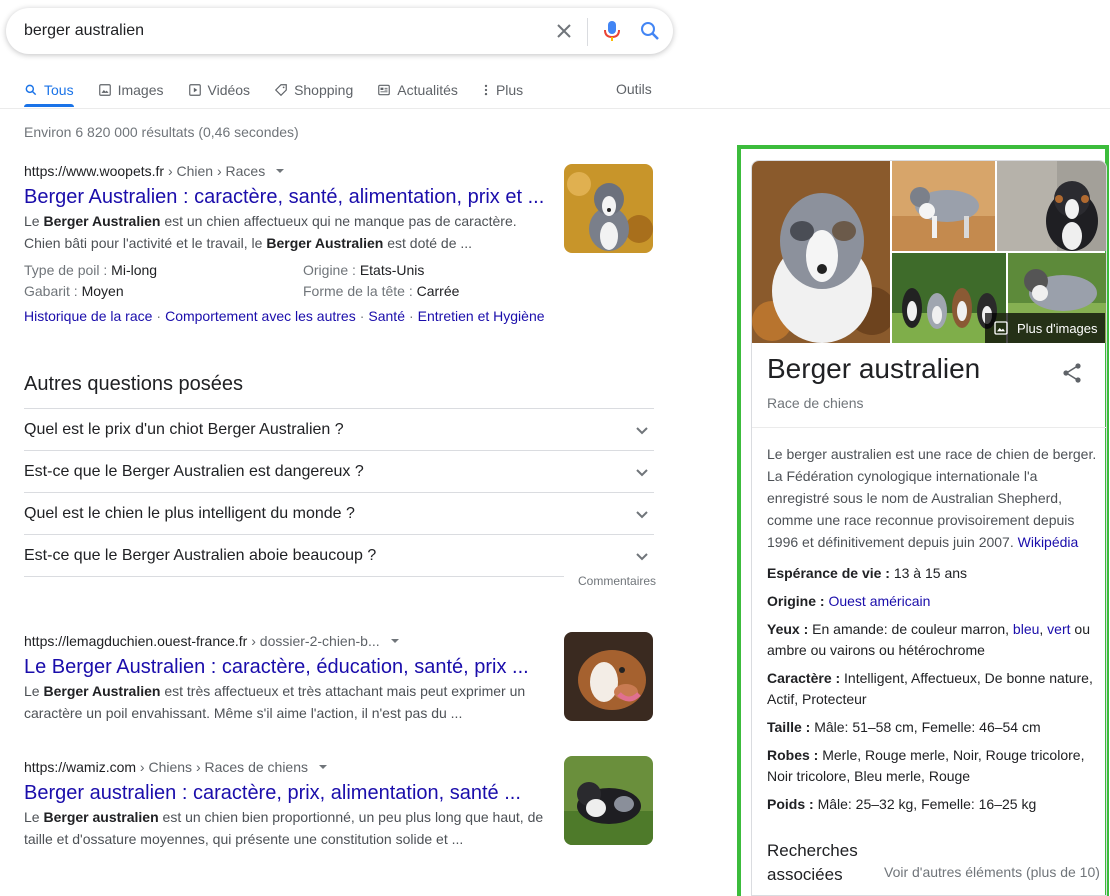 The image size is (1110, 896). I want to click on tab-label: Actualités, so click(427, 90).